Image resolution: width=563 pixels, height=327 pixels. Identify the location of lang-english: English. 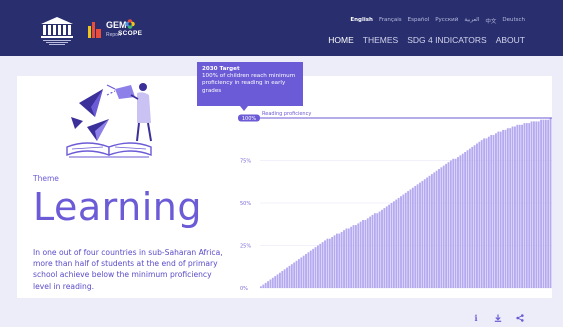
(361, 21).